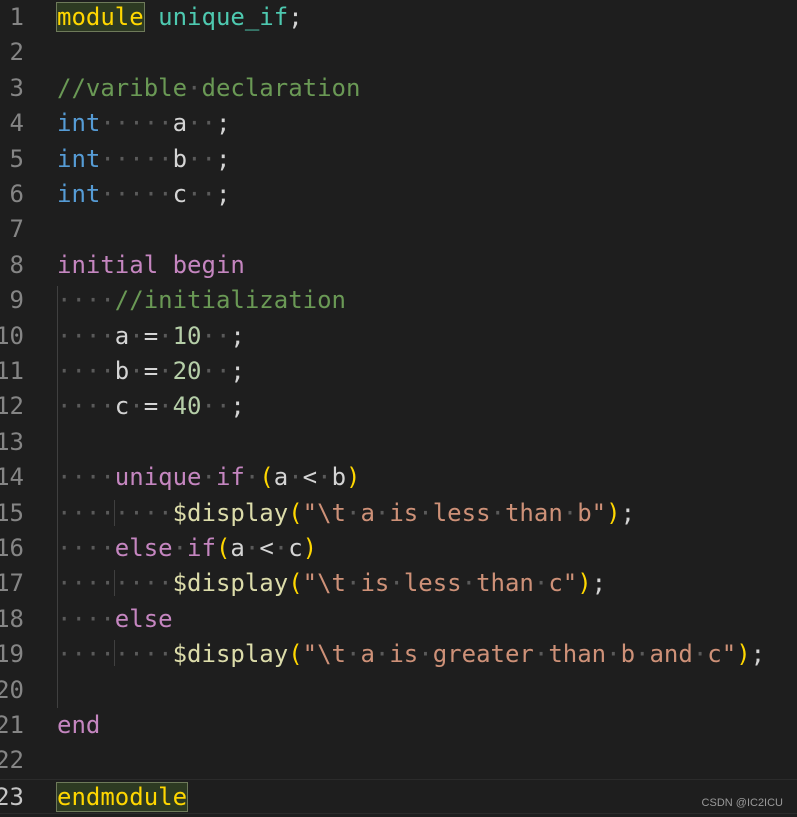 This screenshot has width=797, height=817. I want to click on code-token: module, so click(100, 17).